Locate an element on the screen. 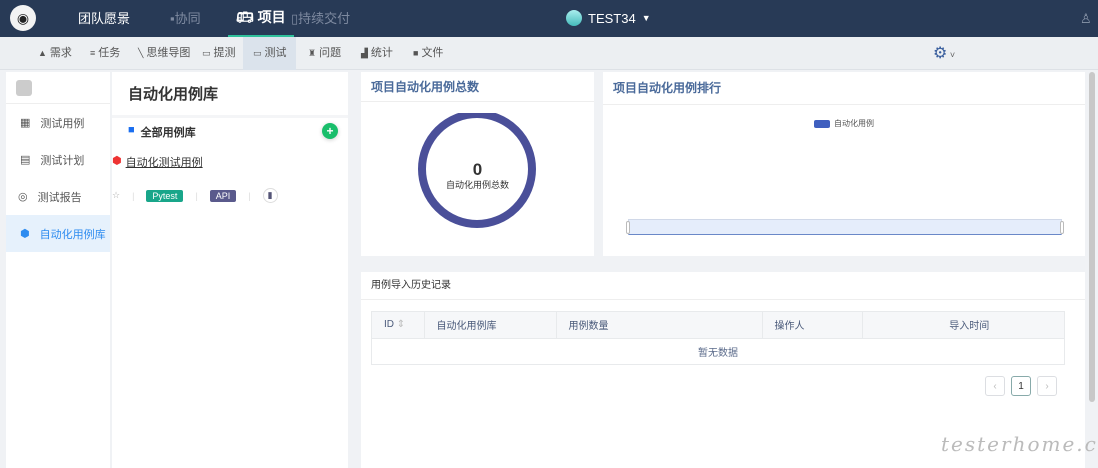 This screenshot has height=468, width=1098. label: 任务 is located at coordinates (109, 53).